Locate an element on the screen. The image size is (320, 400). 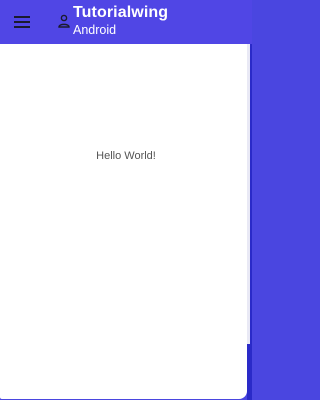
screen-edge-highlight is located at coordinates (248, 194).